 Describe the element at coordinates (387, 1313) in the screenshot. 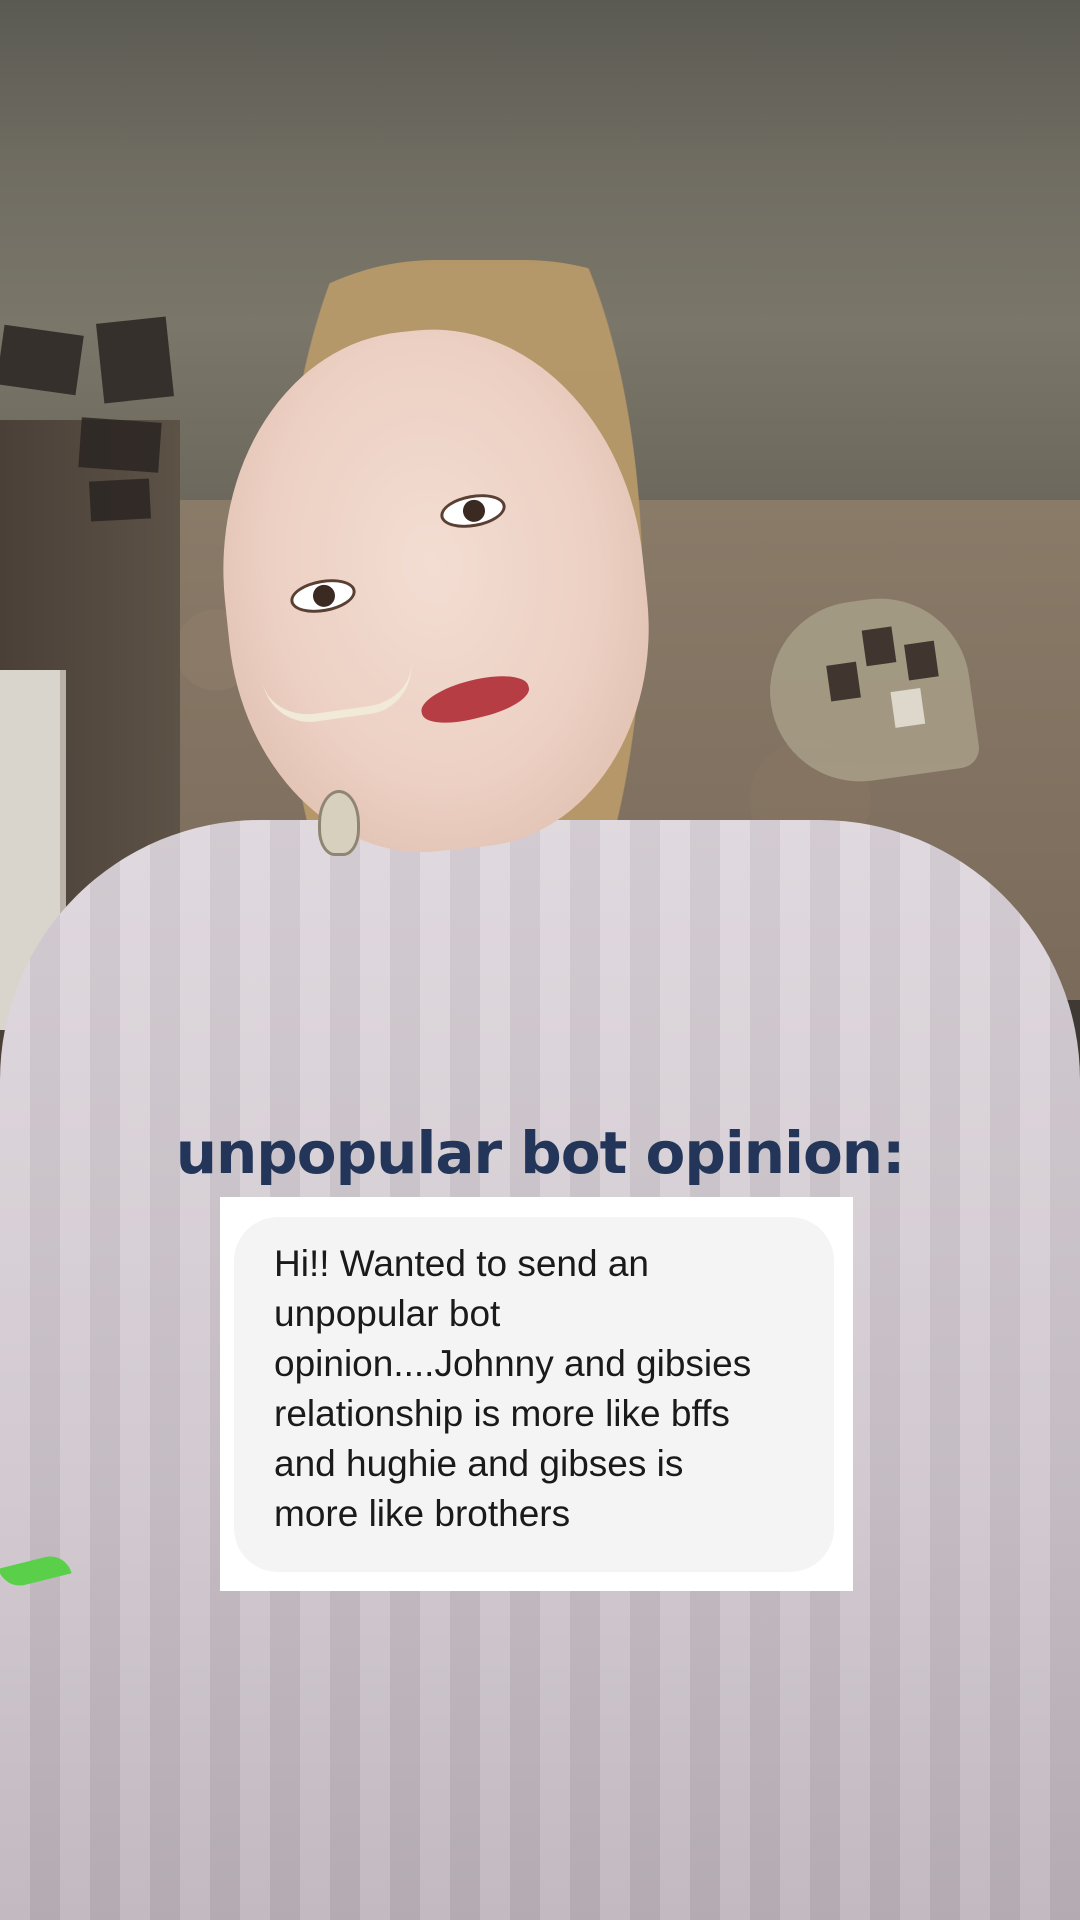

I see `message-line: unpopular bot` at that location.